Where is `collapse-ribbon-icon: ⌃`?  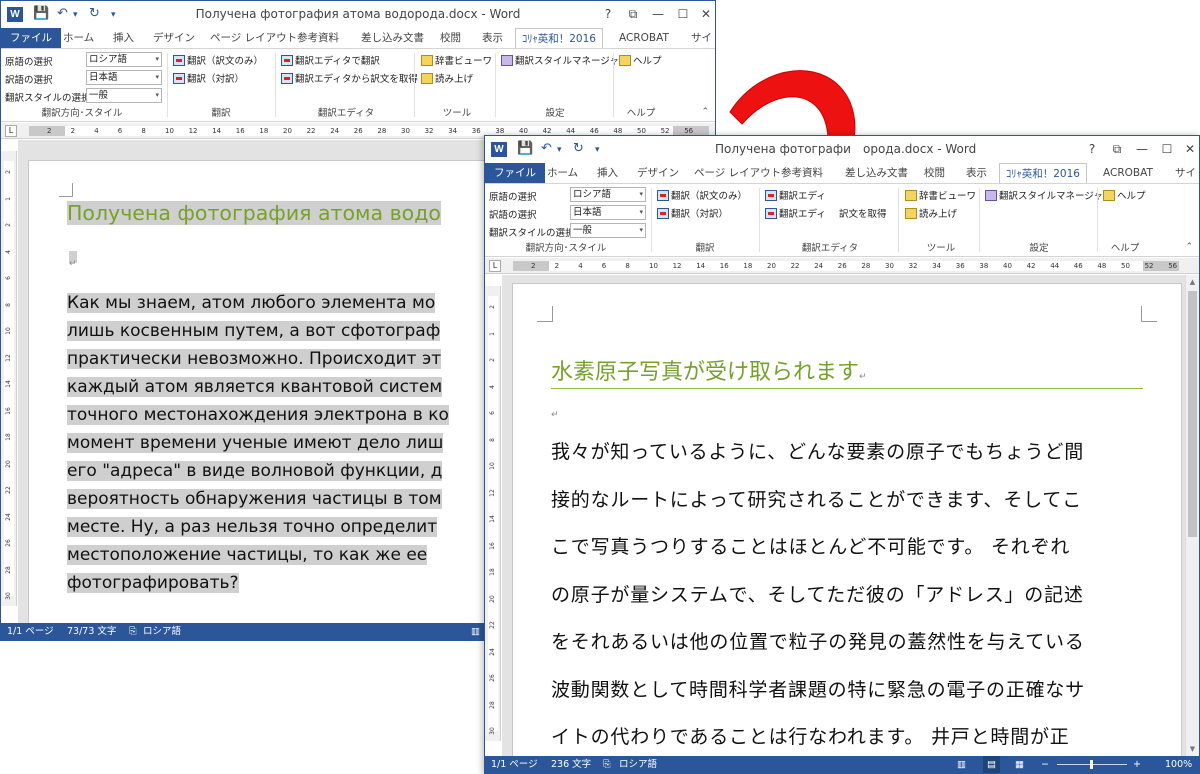
collapse-ribbon-icon: ⌃ is located at coordinates (1189, 247).